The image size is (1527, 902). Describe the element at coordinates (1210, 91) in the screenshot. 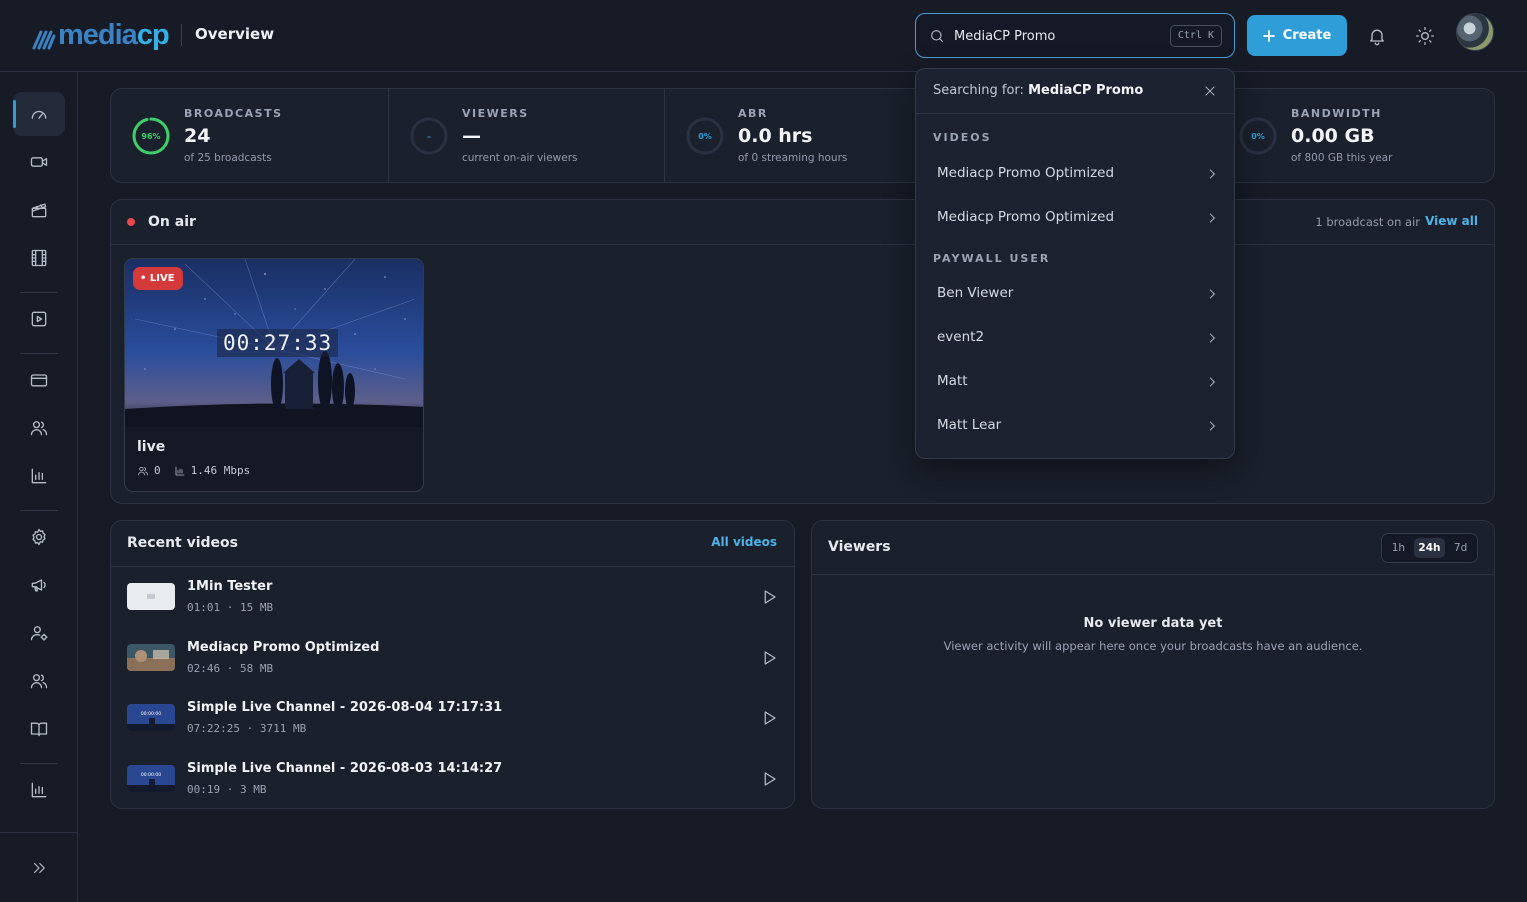

I see `close-icon` at that location.